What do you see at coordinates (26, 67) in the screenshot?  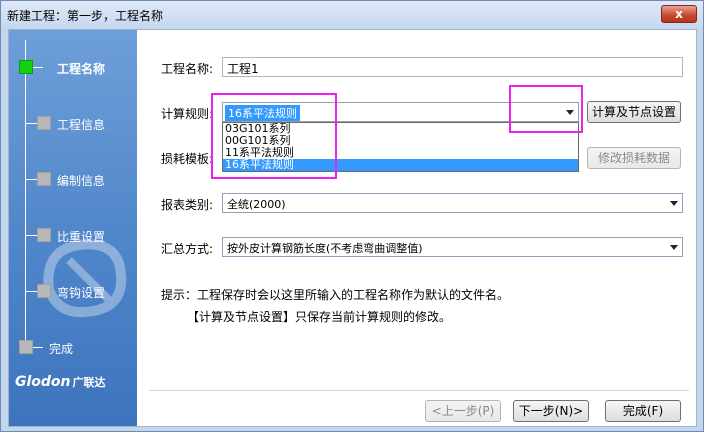 I see `step-current-indicator-icon` at bounding box center [26, 67].